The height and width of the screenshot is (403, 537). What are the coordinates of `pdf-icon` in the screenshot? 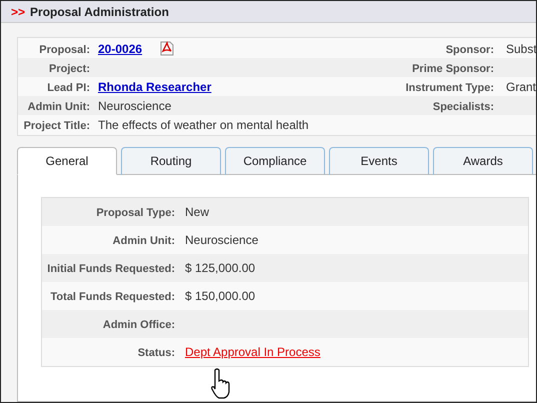 It's located at (167, 48).